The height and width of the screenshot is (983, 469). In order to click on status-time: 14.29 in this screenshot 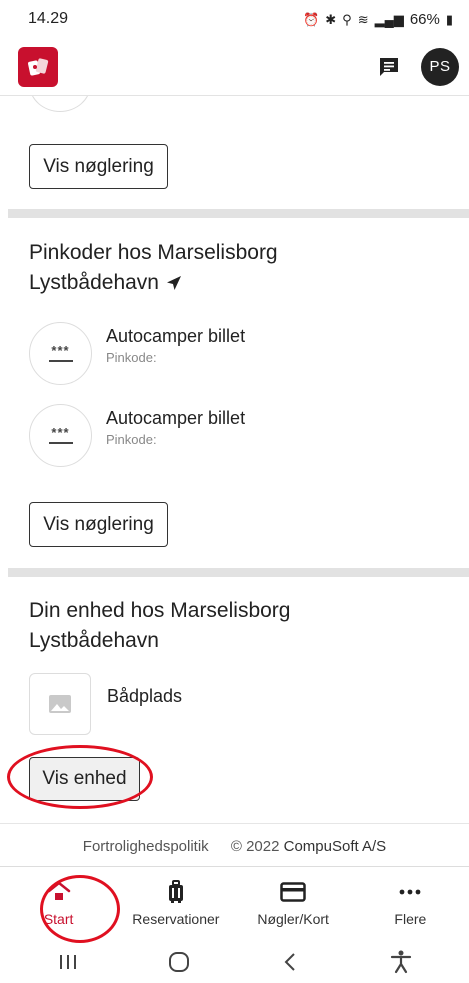, I will do `click(48, 18)`.